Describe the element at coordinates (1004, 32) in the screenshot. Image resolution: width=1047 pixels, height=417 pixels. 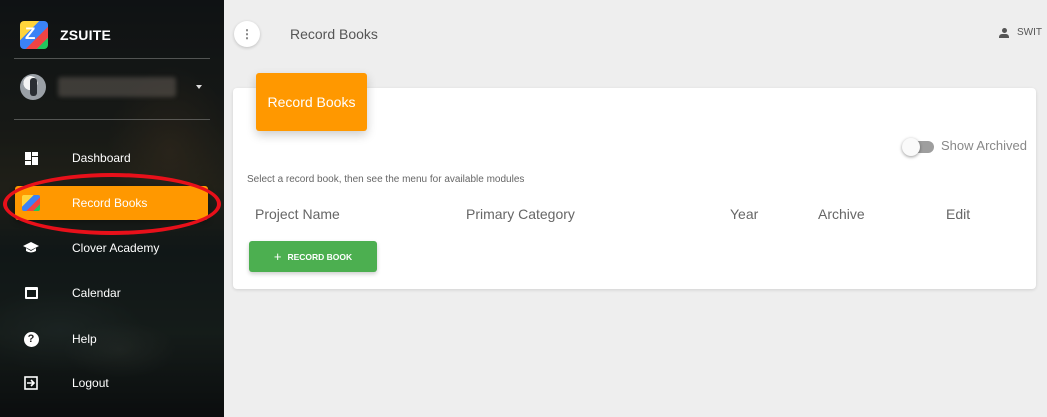
I see `person-icon` at that location.